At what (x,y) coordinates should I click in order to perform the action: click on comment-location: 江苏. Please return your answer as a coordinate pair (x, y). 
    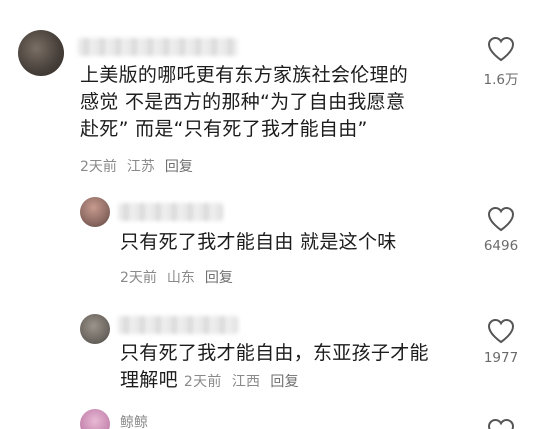
    Looking at the image, I should click on (140, 167).